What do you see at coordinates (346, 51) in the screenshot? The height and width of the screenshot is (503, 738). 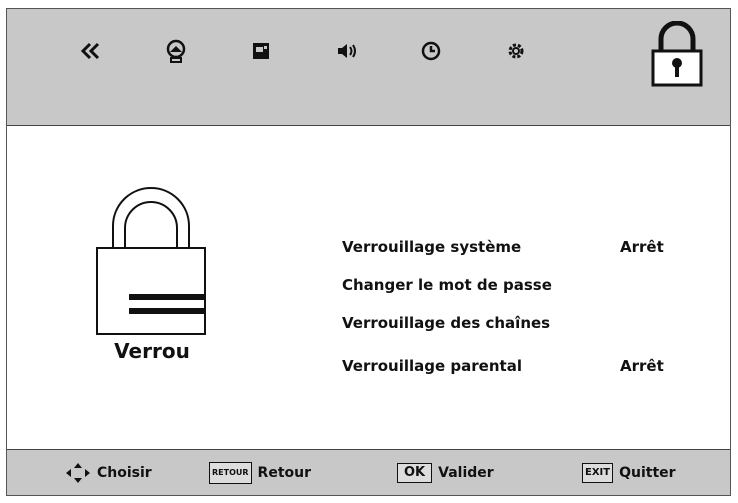 I see `sound-icon` at bounding box center [346, 51].